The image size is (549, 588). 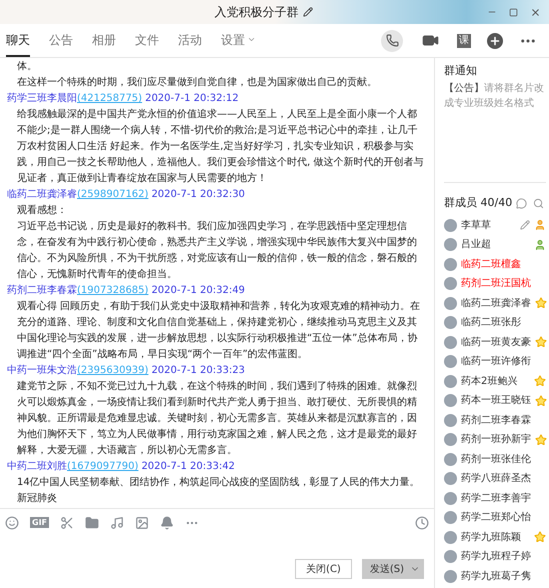 I want to click on member-item: 临药二班龚泽睿, so click(x=495, y=303).